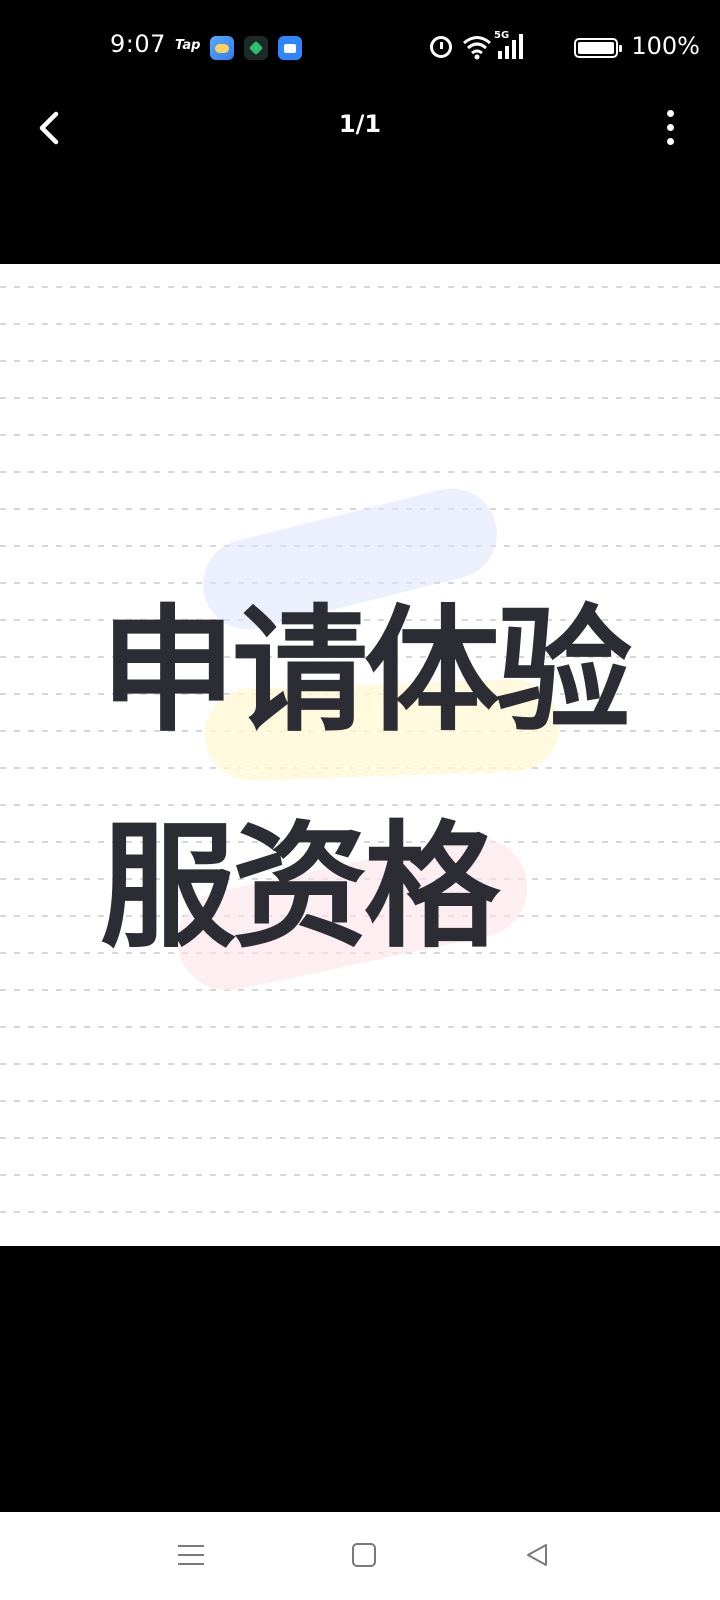 This screenshot has width=720, height=1600. What do you see at coordinates (188, 45) in the screenshot?
I see `tap-notification-icon: Tap` at bounding box center [188, 45].